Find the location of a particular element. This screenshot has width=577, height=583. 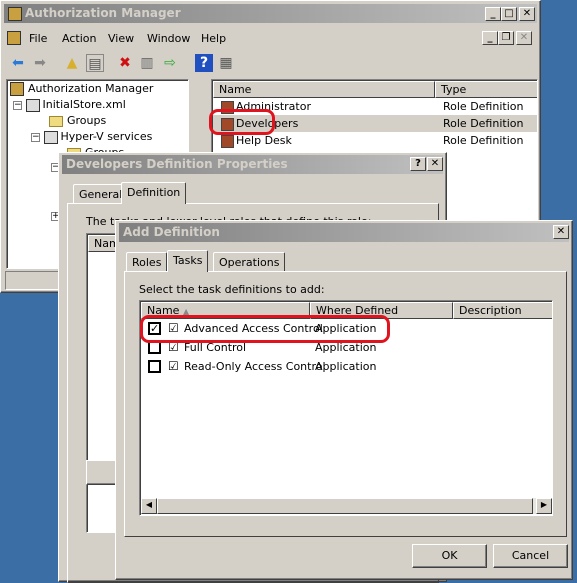

ok-button: OK is located at coordinates (449, 556).